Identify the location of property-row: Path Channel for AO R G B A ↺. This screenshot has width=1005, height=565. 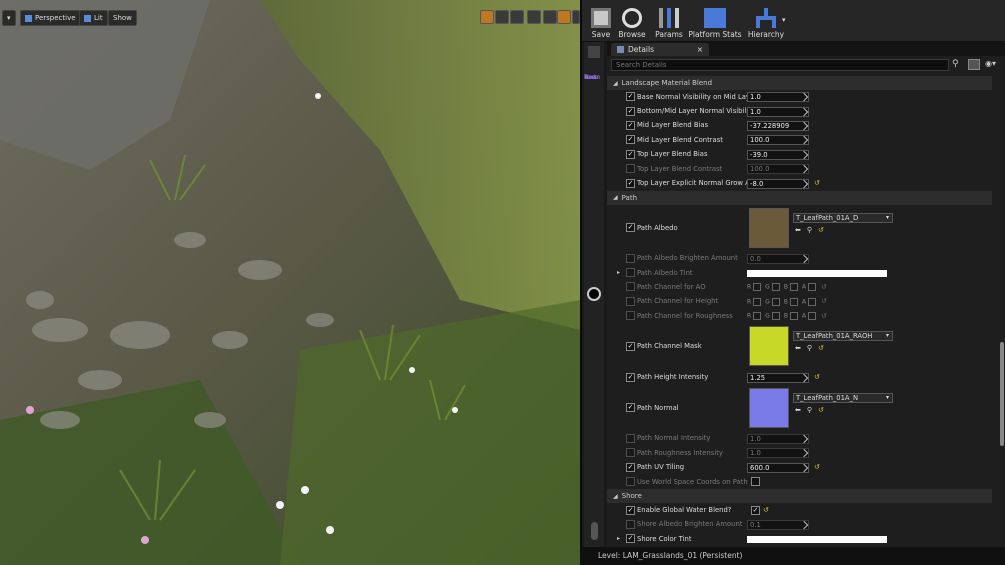
(799, 287).